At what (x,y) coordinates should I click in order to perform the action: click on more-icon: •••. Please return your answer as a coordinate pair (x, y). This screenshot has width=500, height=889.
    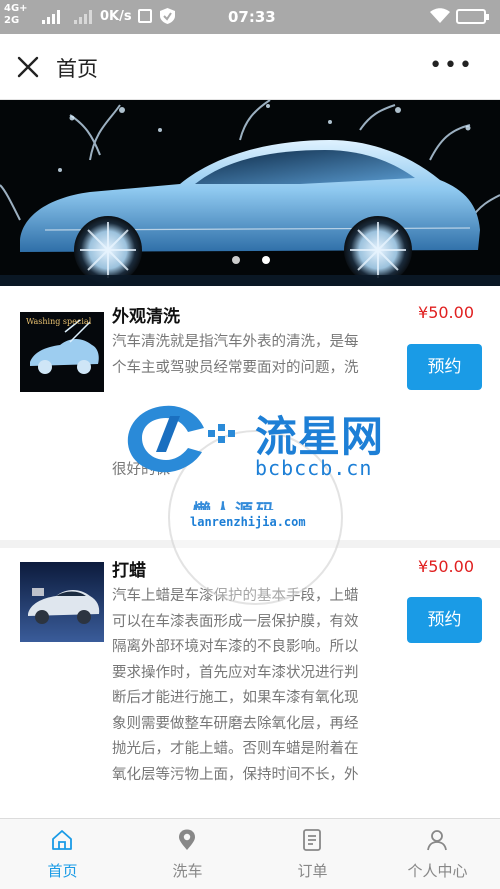
    Looking at the image, I should click on (451, 66).